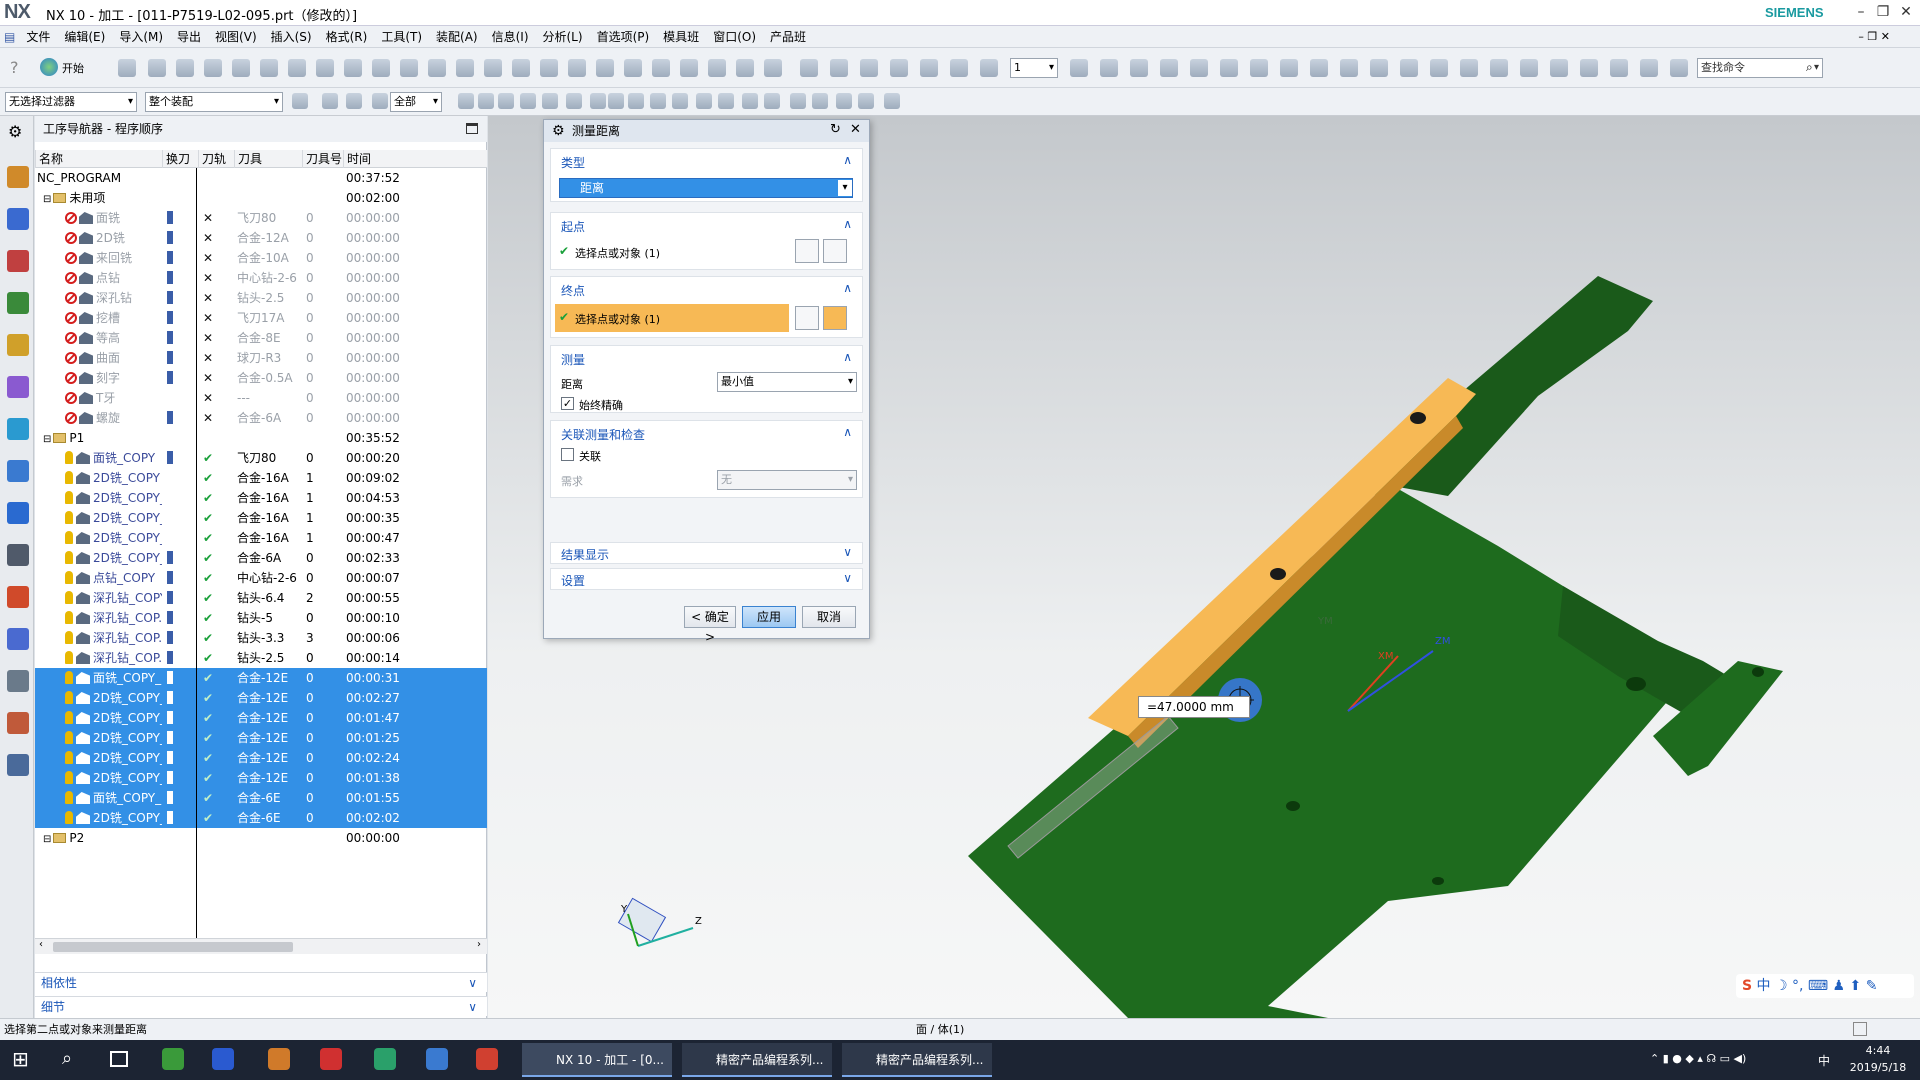 Image resolution: width=1920 pixels, height=1080 pixels. What do you see at coordinates (1698, 1058) in the screenshot?
I see `tray-icons: ⌃ ▮ ● ◆ ▴ ☊ ▭ ◀)` at bounding box center [1698, 1058].